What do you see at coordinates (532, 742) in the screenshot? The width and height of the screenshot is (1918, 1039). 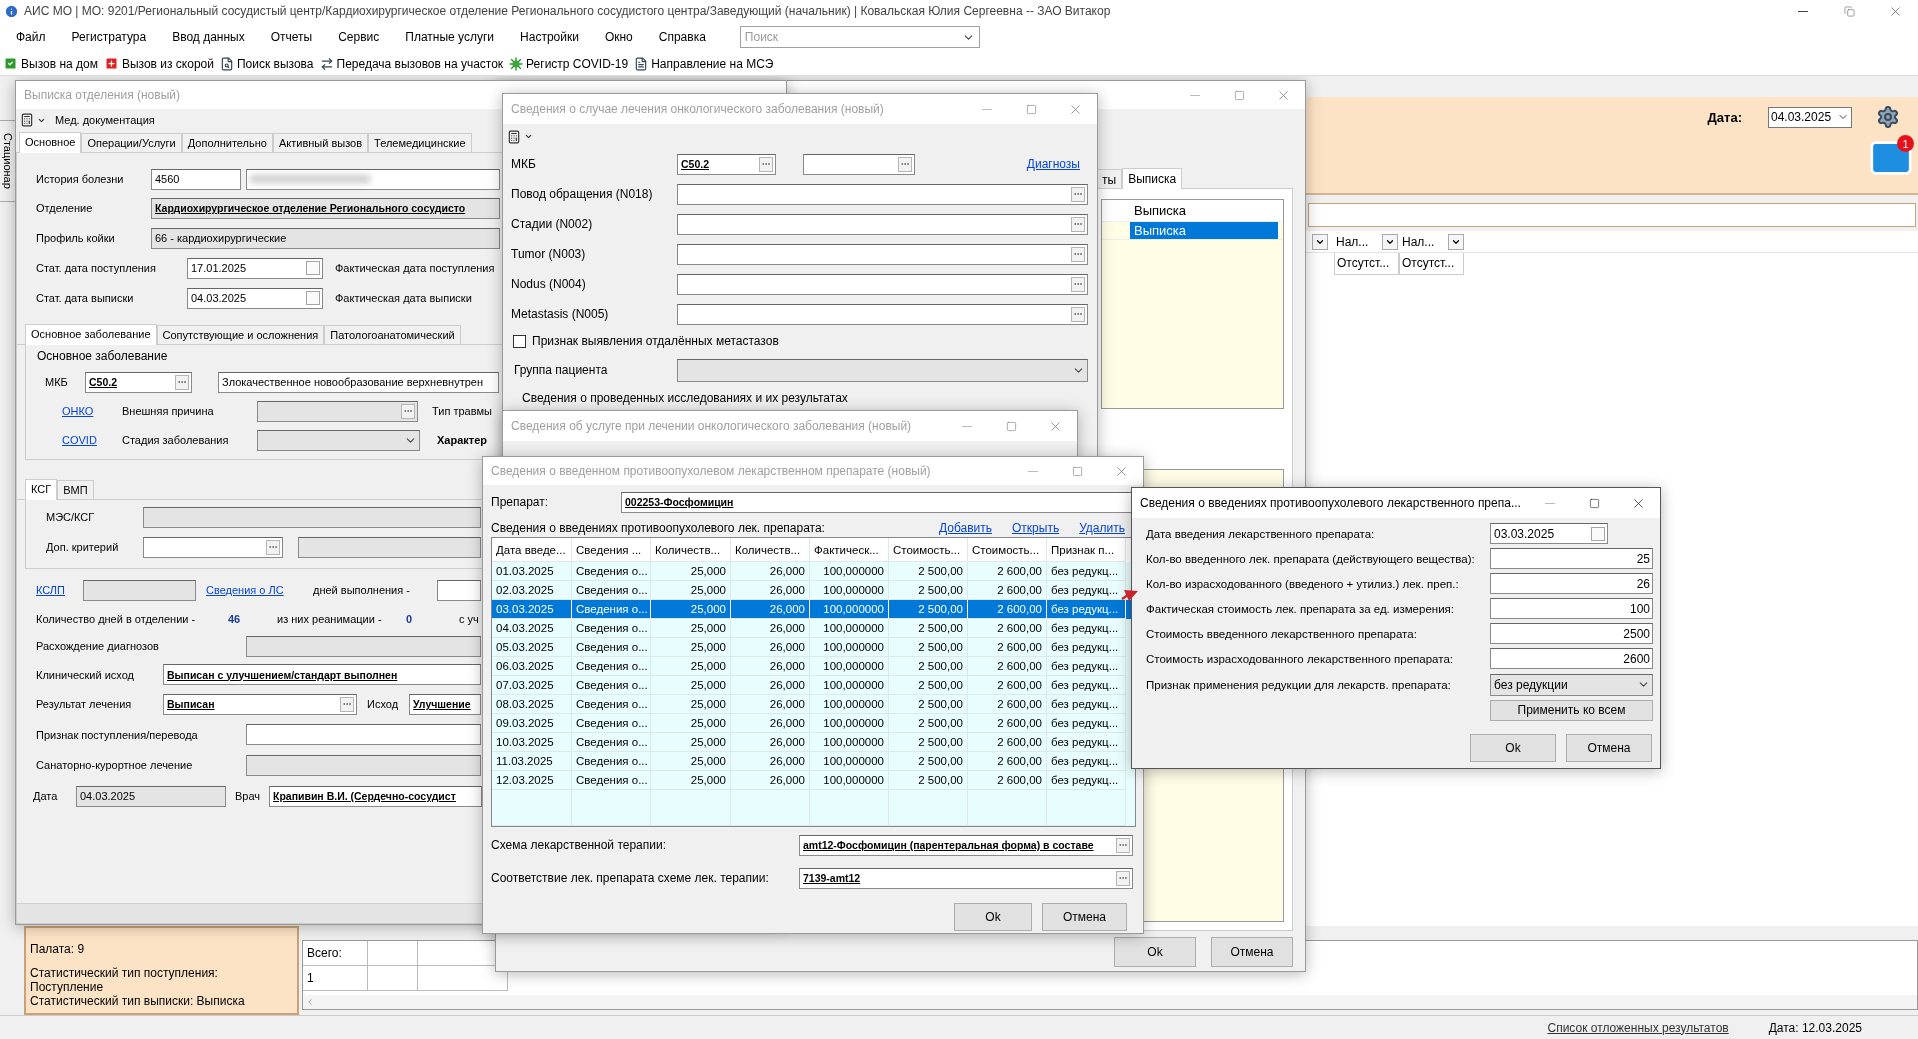 I see `table-cell: 10.03.2025` at bounding box center [532, 742].